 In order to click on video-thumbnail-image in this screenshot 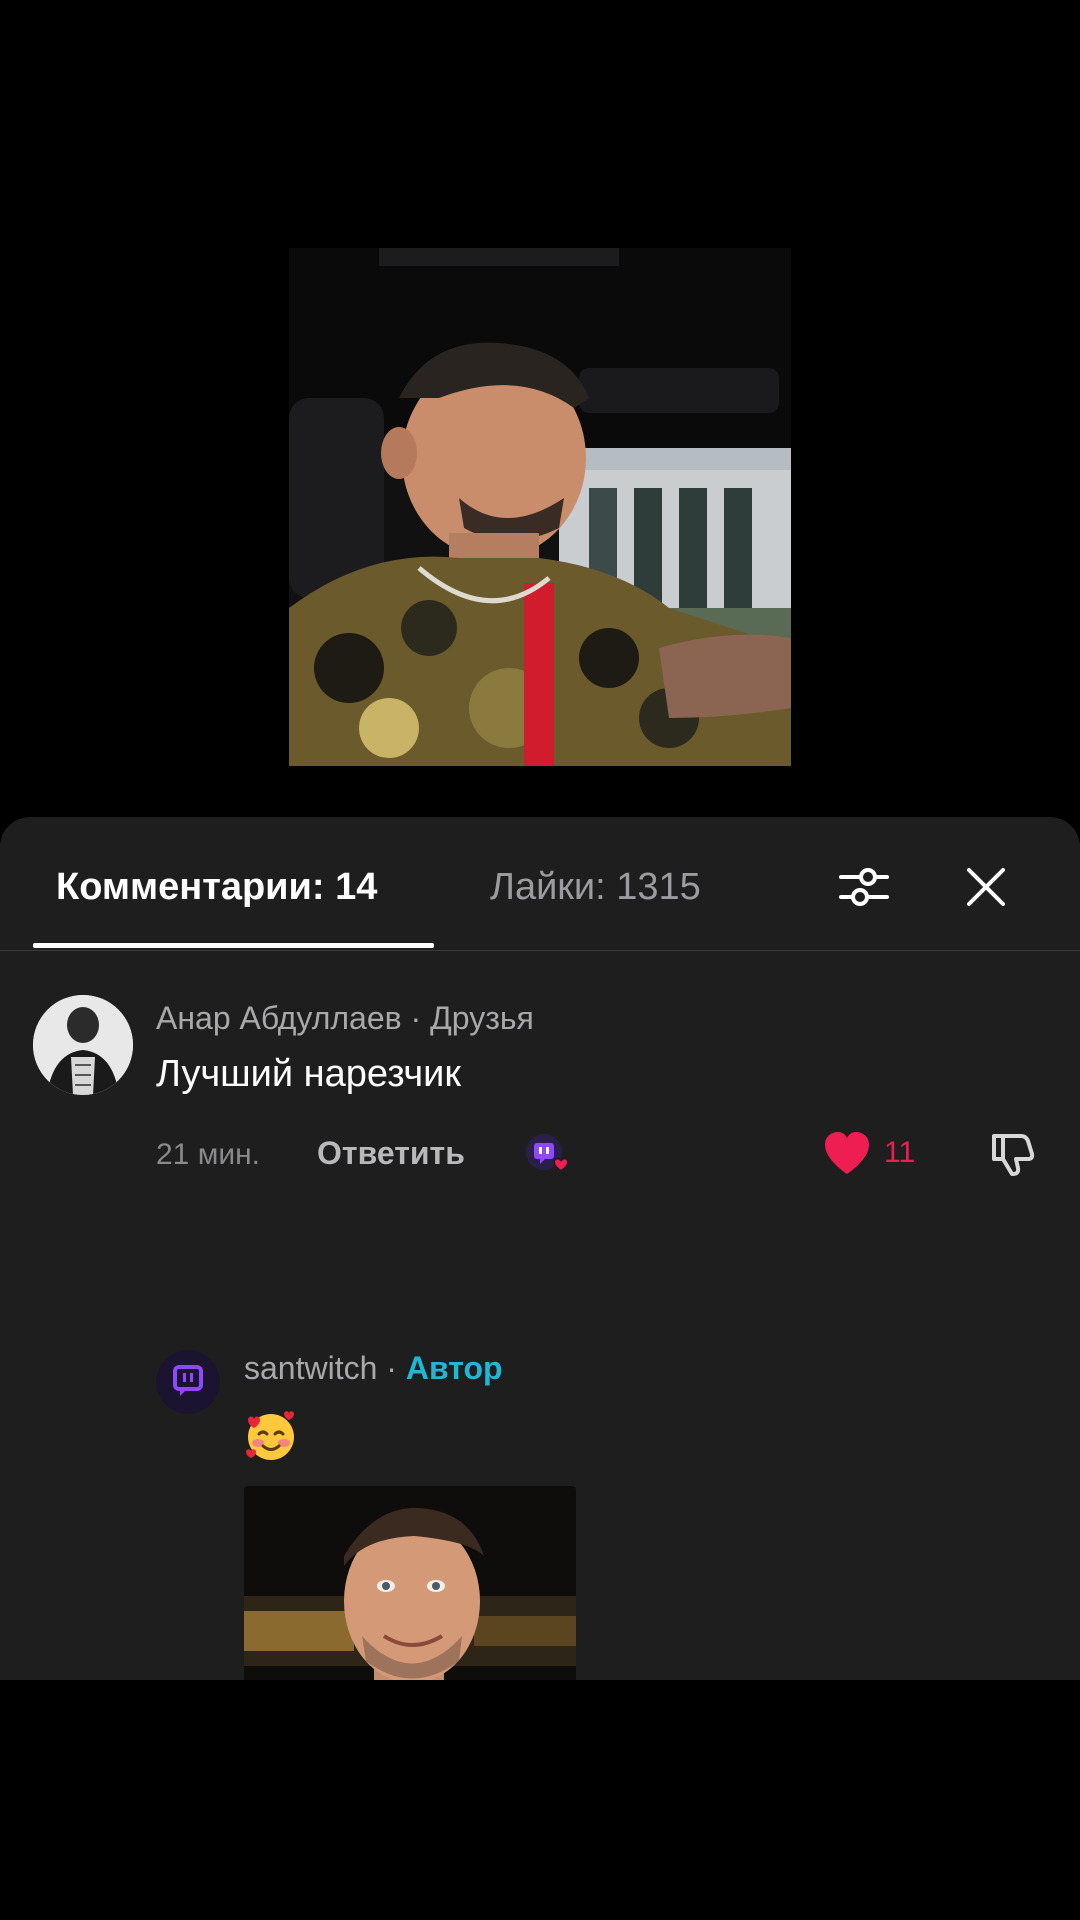, I will do `click(540, 507)`.